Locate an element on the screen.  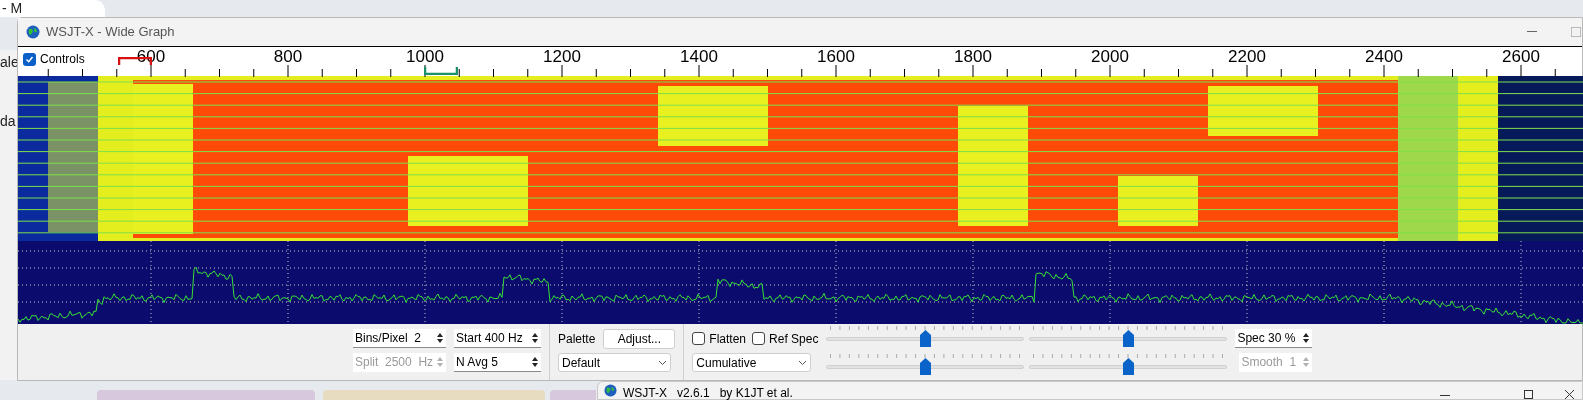
axis-label: 2000 is located at coordinates (1110, 56).